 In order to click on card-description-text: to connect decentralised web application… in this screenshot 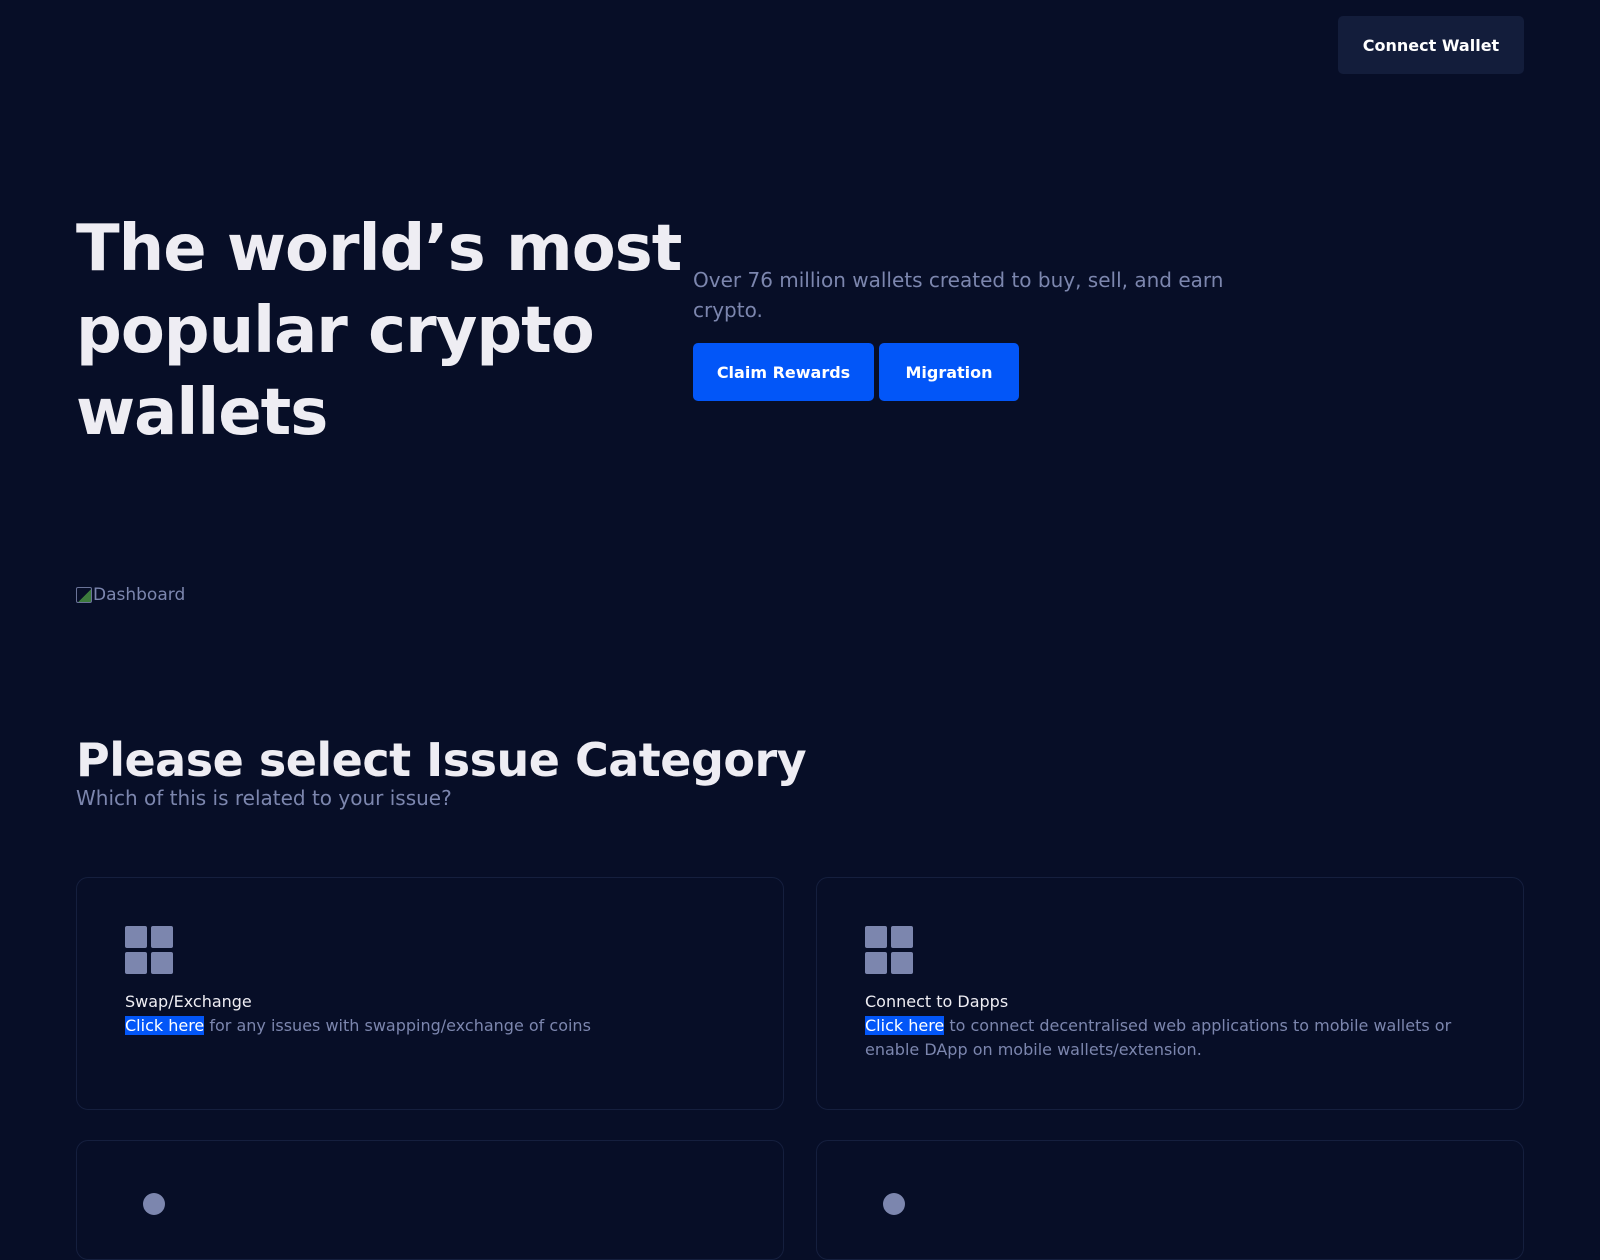, I will do `click(1158, 1037)`.